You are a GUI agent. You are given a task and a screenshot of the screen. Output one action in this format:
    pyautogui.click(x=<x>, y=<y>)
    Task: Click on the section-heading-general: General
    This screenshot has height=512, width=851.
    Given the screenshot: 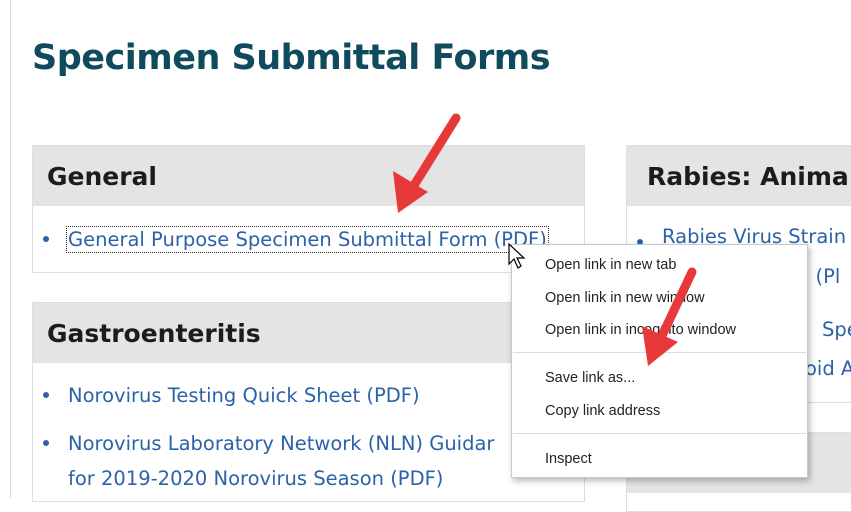 What is the action you would take?
    pyautogui.click(x=308, y=176)
    